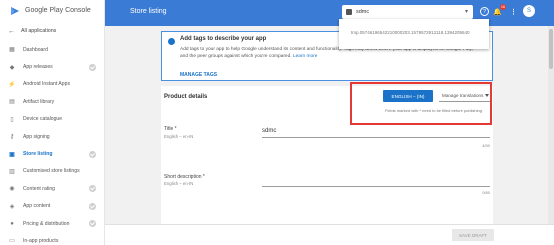 This screenshot has height=245, width=554. Describe the element at coordinates (486, 192) in the screenshot. I see `short-description-char-count: 0/80` at that location.